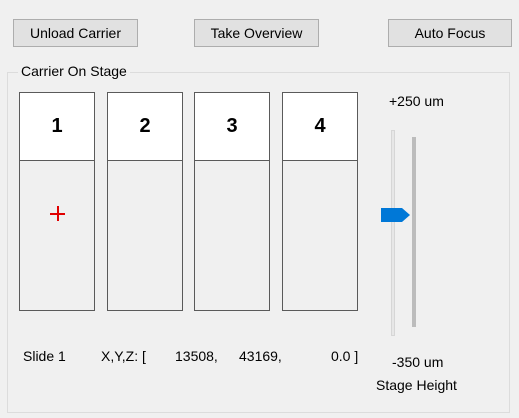  I want to click on slide-slot-1: 1, so click(57, 201).